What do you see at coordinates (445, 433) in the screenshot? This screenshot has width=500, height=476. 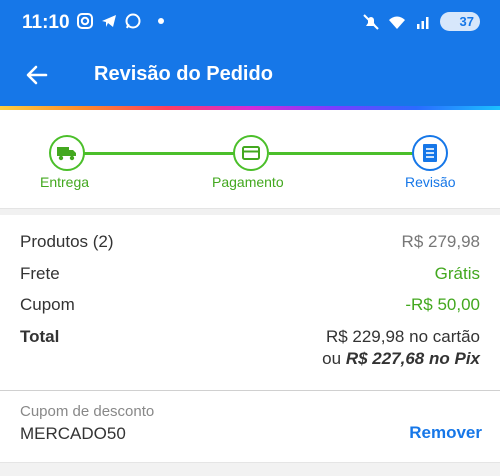 I see `remove-coupon-button: Remover` at bounding box center [445, 433].